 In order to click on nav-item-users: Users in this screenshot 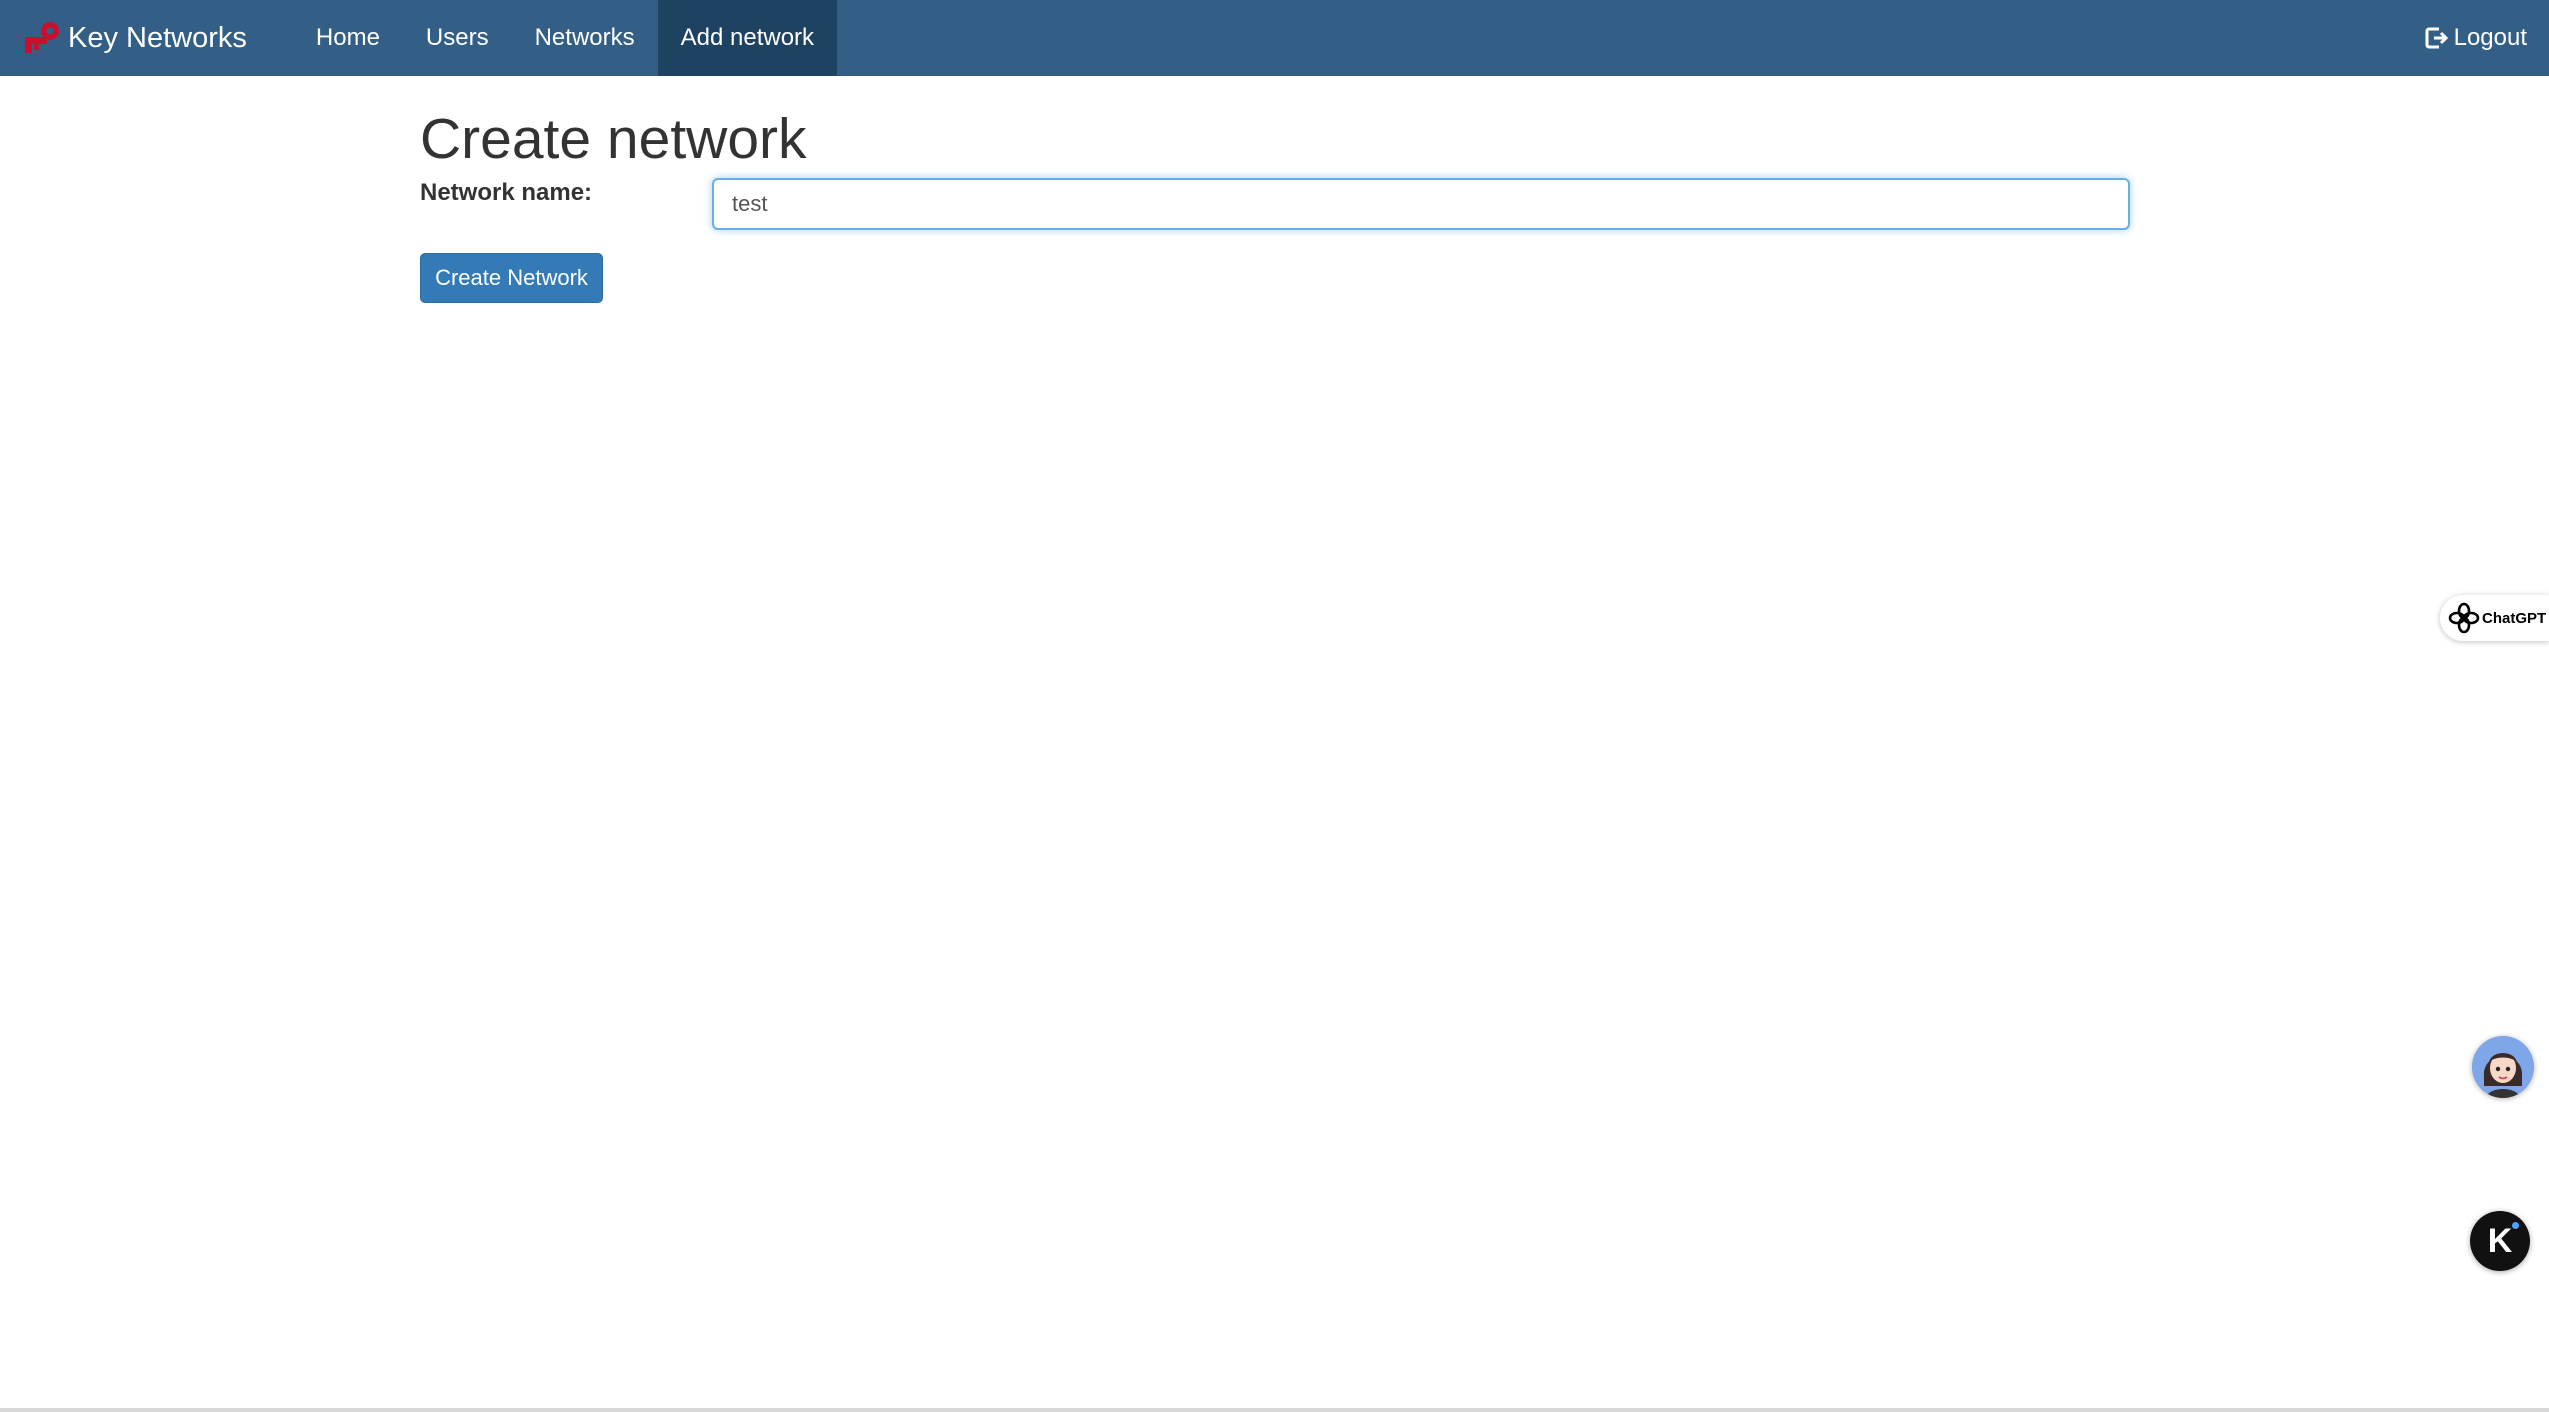, I will do `click(457, 38)`.